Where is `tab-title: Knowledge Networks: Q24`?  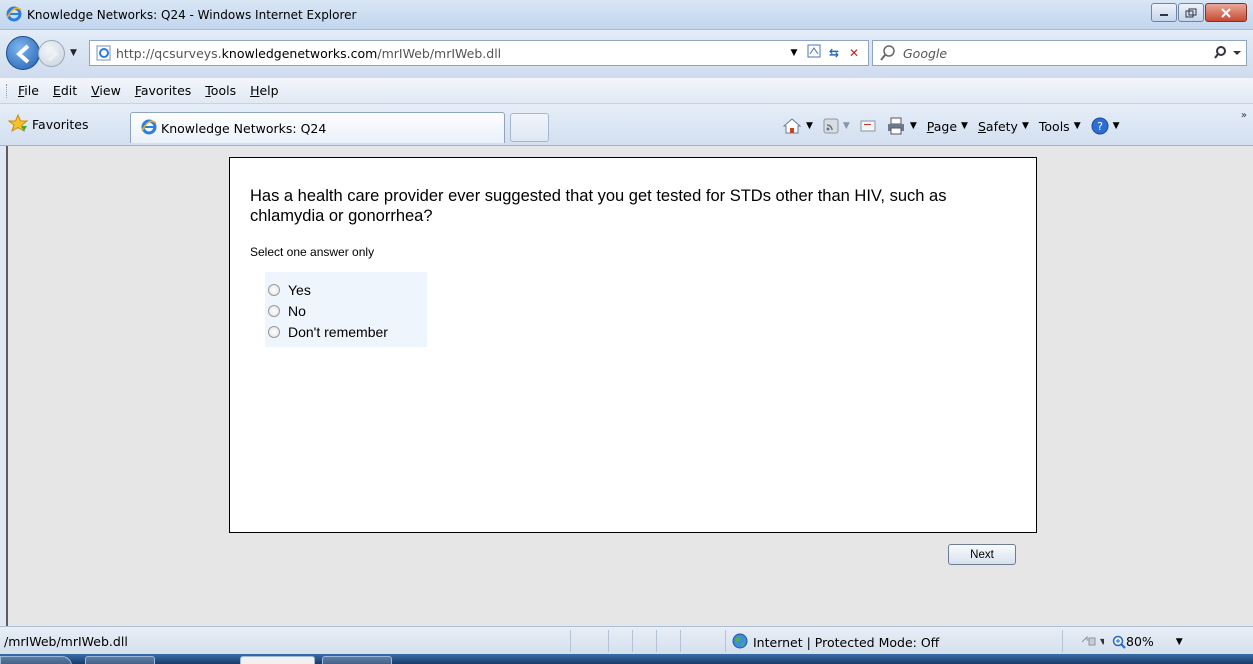
tab-title: Knowledge Networks: Q24 is located at coordinates (244, 128).